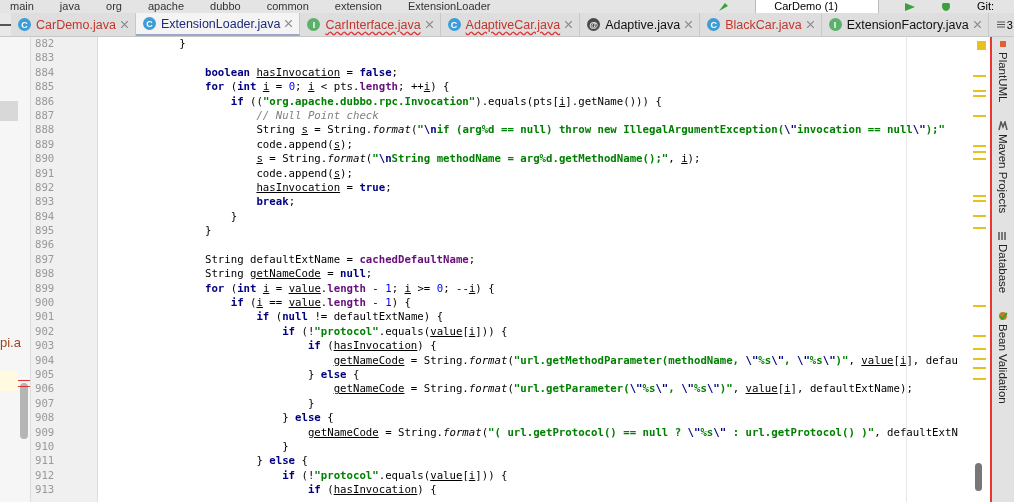 This screenshot has height=502, width=1014. Describe the element at coordinates (388, 288) in the screenshot. I see `number-literal: 1` at that location.